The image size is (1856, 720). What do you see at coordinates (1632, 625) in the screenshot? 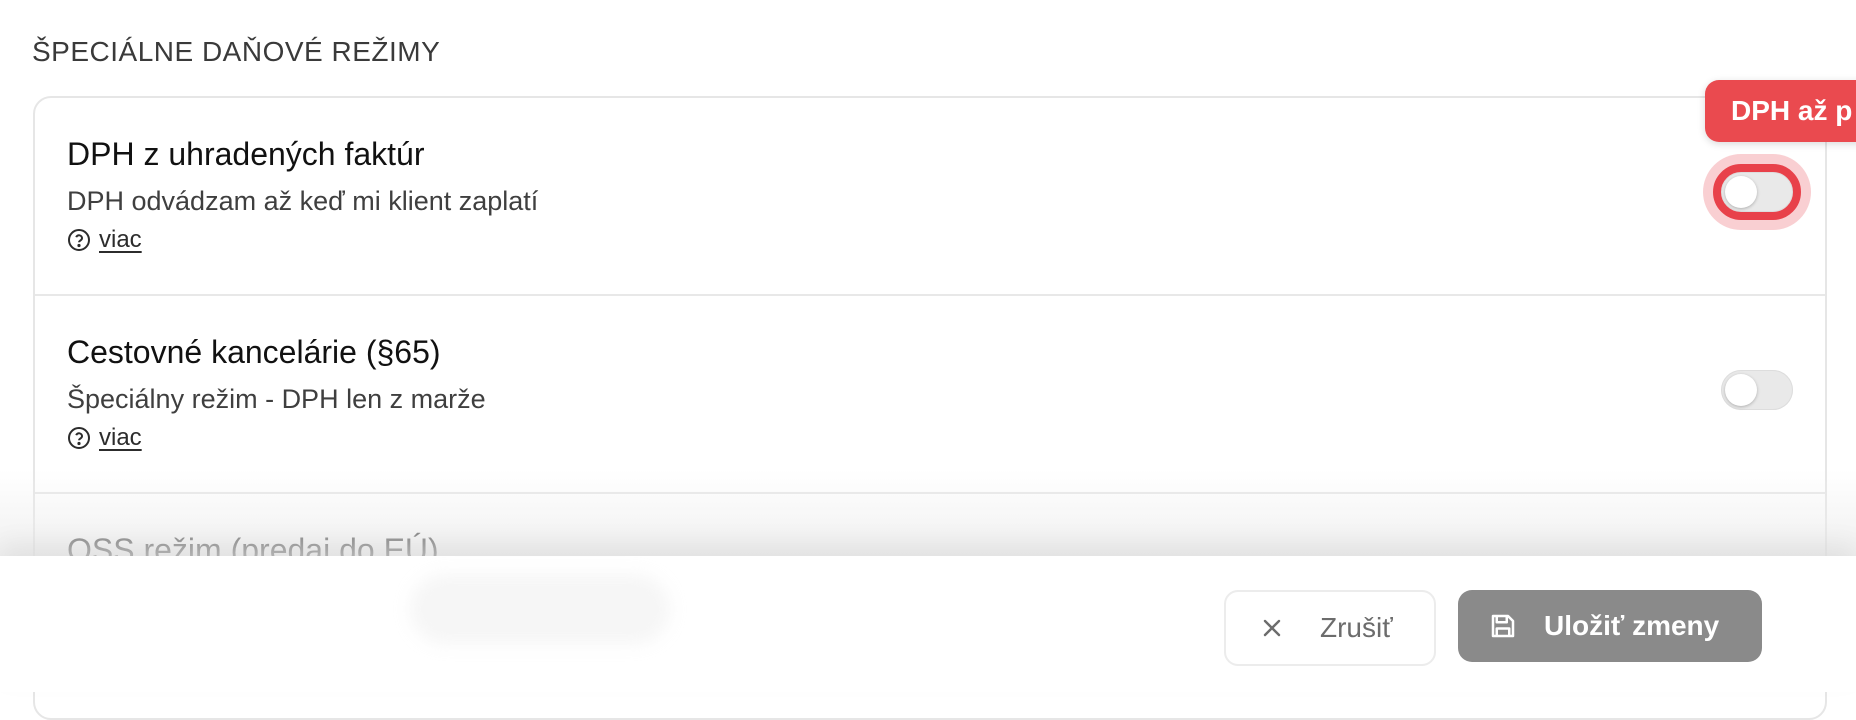
I see `save-label: Uložiť zmeny` at bounding box center [1632, 625].